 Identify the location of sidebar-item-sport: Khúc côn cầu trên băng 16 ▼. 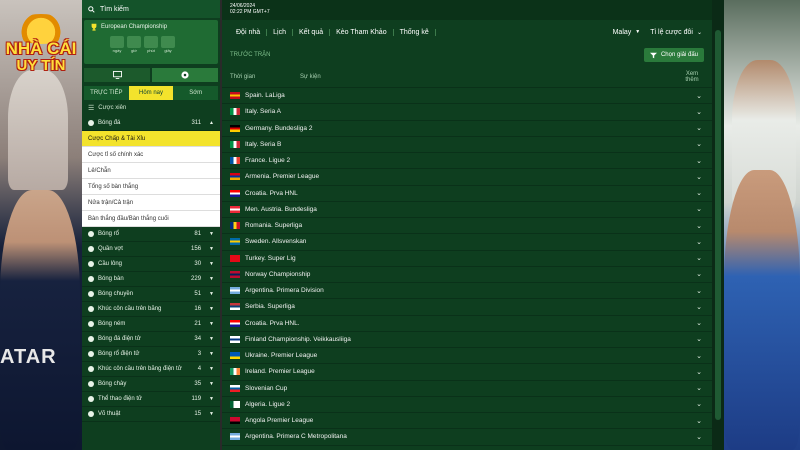
(151, 309).